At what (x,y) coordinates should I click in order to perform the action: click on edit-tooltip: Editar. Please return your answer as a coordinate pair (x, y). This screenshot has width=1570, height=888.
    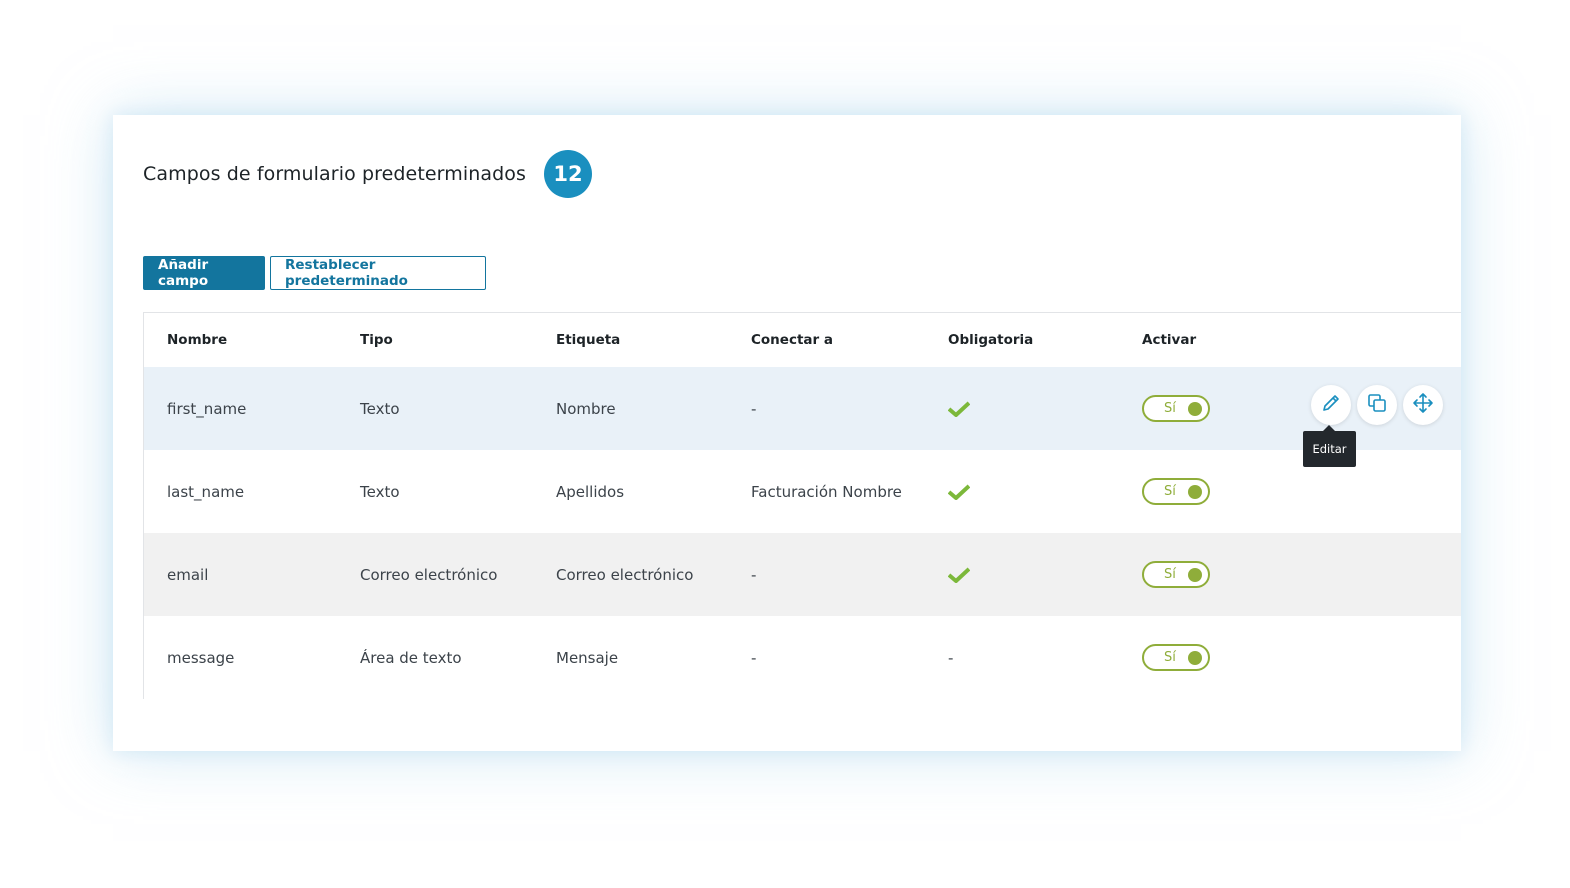
    Looking at the image, I should click on (1329, 446).